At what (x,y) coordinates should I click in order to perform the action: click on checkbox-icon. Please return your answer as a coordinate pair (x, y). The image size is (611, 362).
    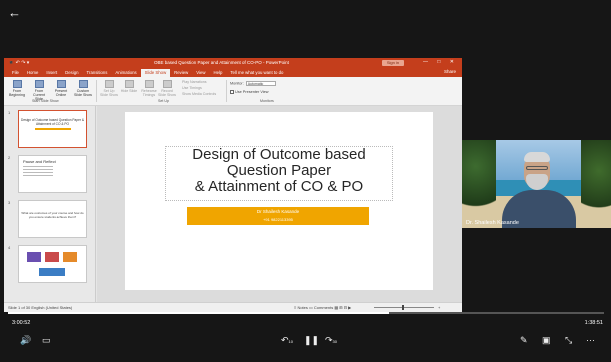
    Looking at the image, I should click on (232, 92).